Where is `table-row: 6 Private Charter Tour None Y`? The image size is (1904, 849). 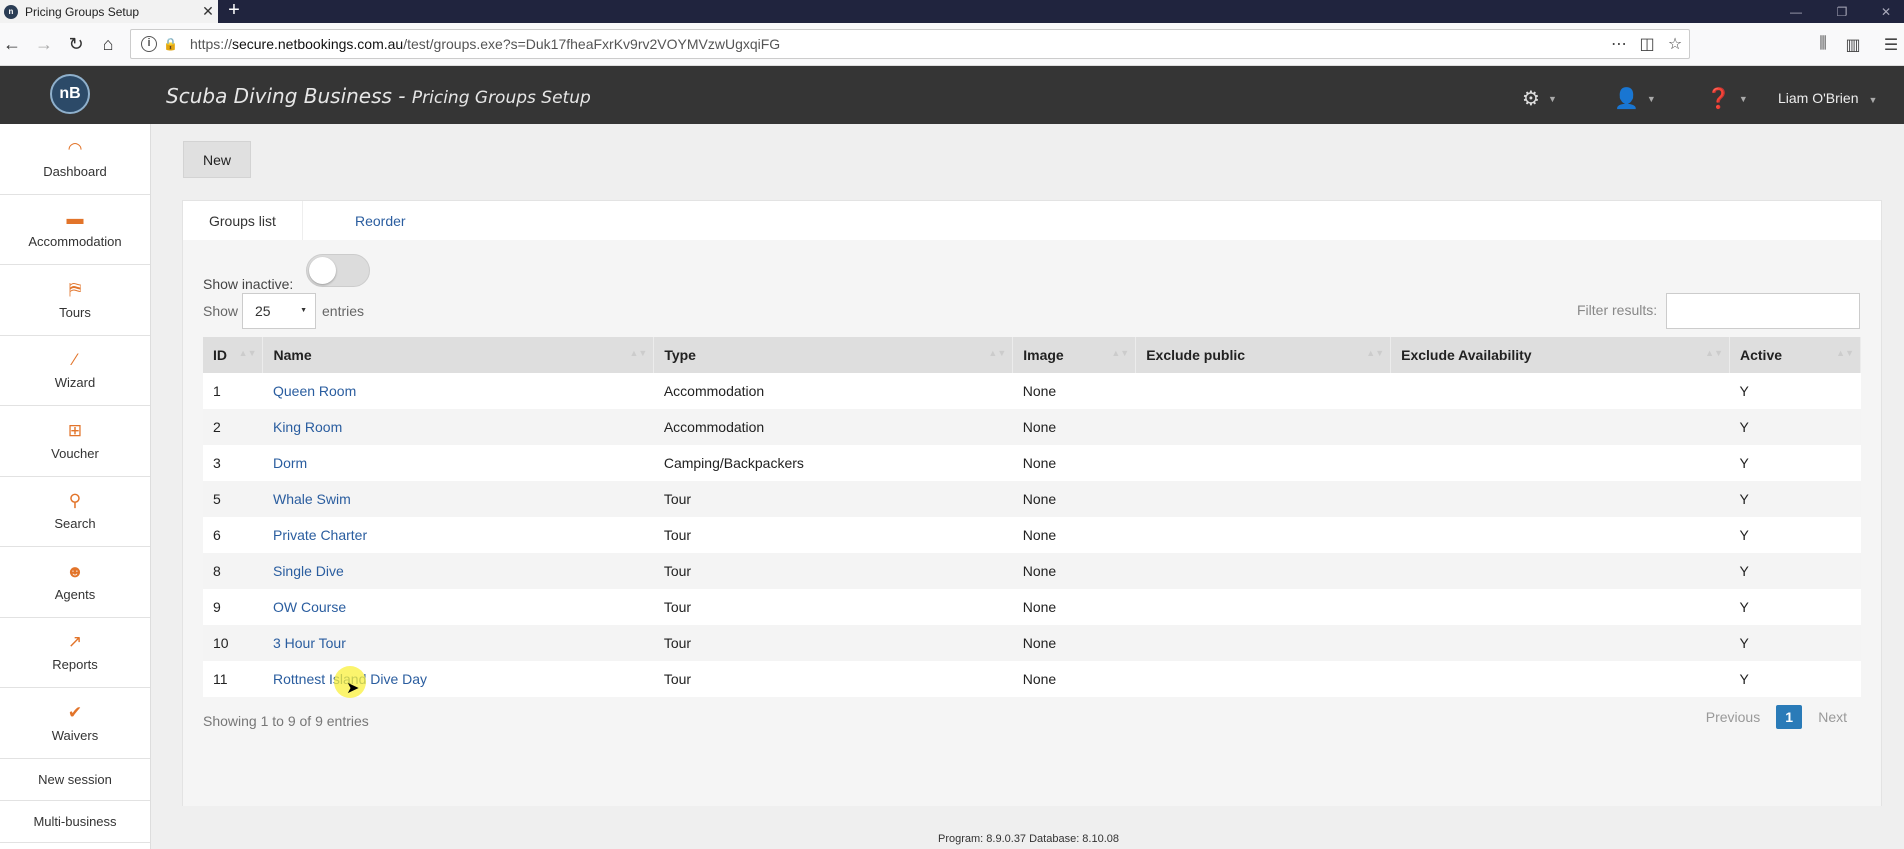
table-row: 6 Private Charter Tour None Y is located at coordinates (1032, 535).